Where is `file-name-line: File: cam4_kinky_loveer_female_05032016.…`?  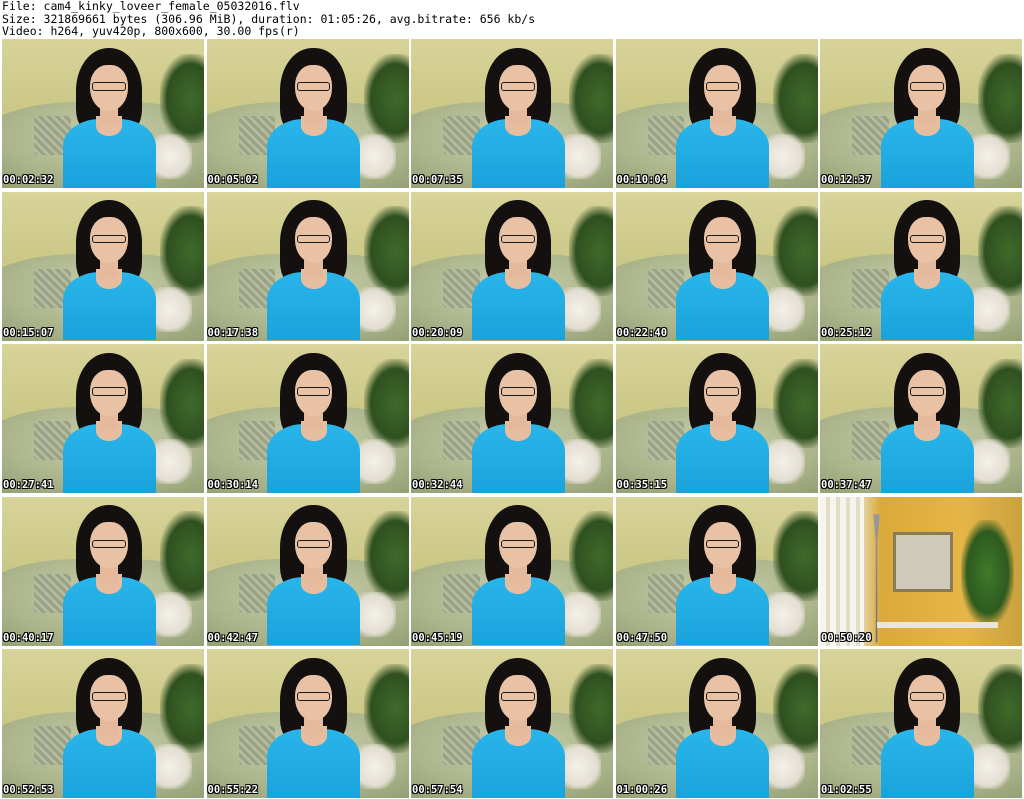
file-name-line: File: cam4_kinky_loveer_female_05032016.… is located at coordinates (151, 6).